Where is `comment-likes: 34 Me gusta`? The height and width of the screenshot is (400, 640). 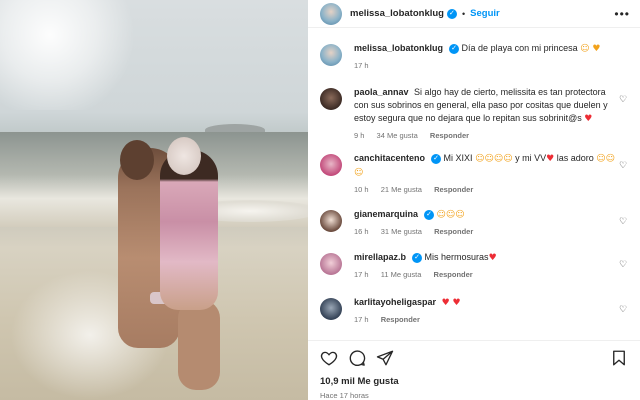 comment-likes: 34 Me gusta is located at coordinates (397, 135).